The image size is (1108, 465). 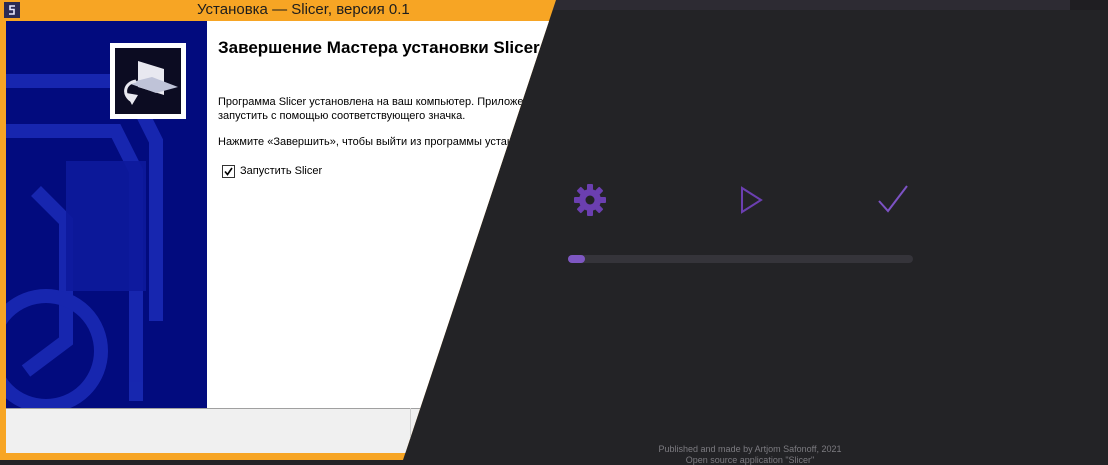 What do you see at coordinates (577, 259) in the screenshot?
I see `progress-fill` at bounding box center [577, 259].